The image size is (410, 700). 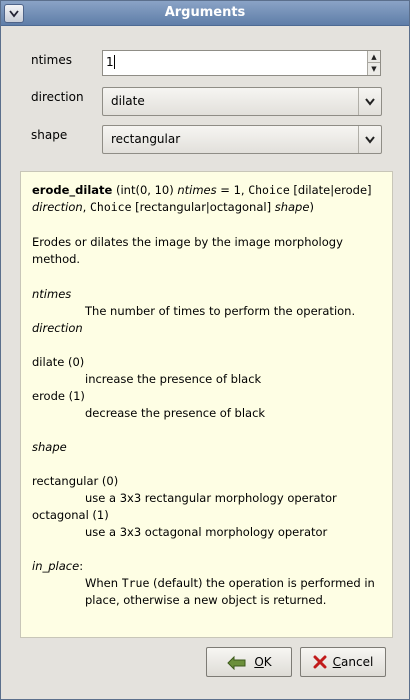 I want to click on direction-combo: dilate, so click(x=242, y=101).